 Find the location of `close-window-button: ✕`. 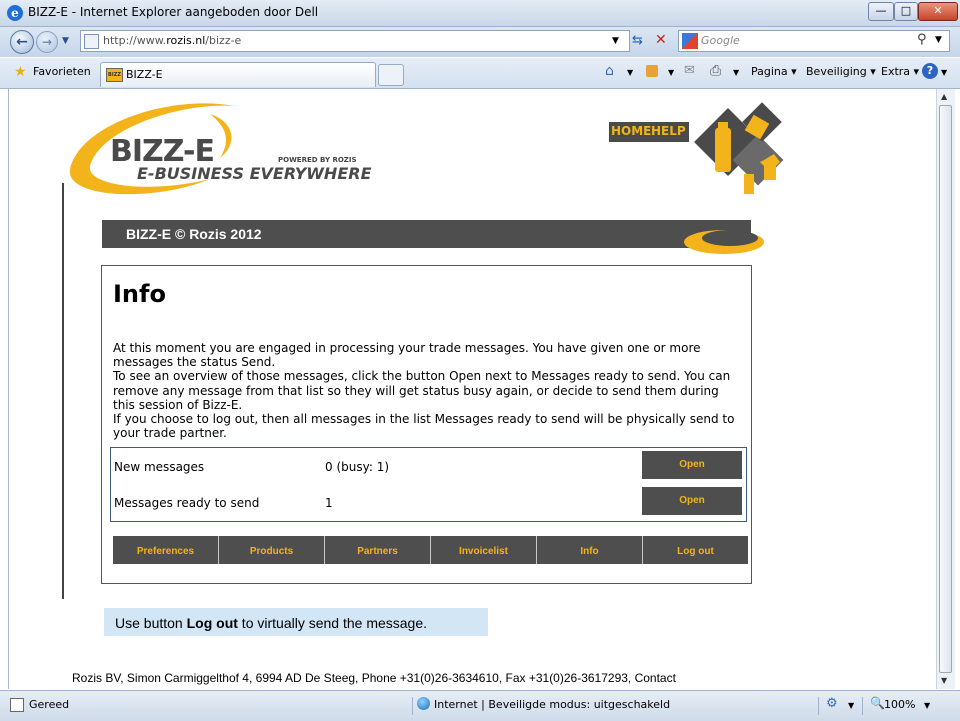

close-window-button: ✕ is located at coordinates (938, 11).